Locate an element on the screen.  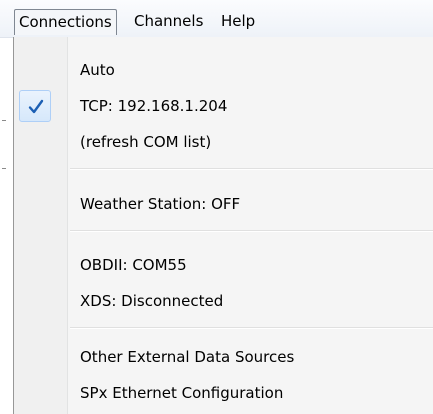
menu-item-refresh-com-list: (refresh COM list) is located at coordinates (250, 142).